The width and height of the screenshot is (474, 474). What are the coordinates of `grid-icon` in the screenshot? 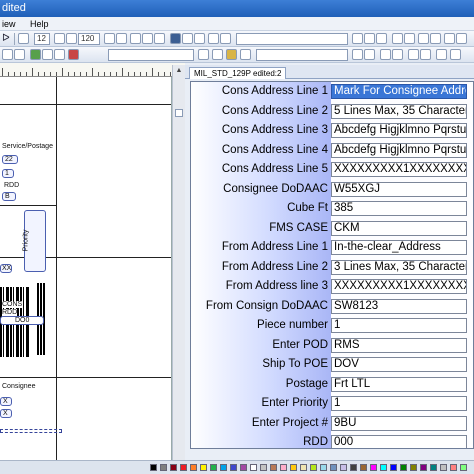 It's located at (159, 38).